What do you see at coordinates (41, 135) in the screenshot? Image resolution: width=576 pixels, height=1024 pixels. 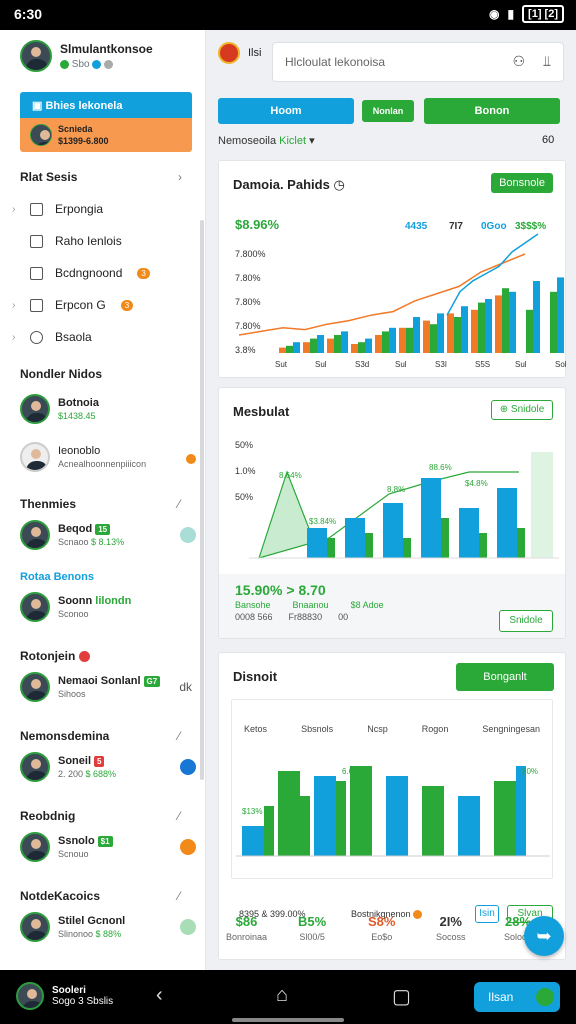 I see `avatar` at bounding box center [41, 135].